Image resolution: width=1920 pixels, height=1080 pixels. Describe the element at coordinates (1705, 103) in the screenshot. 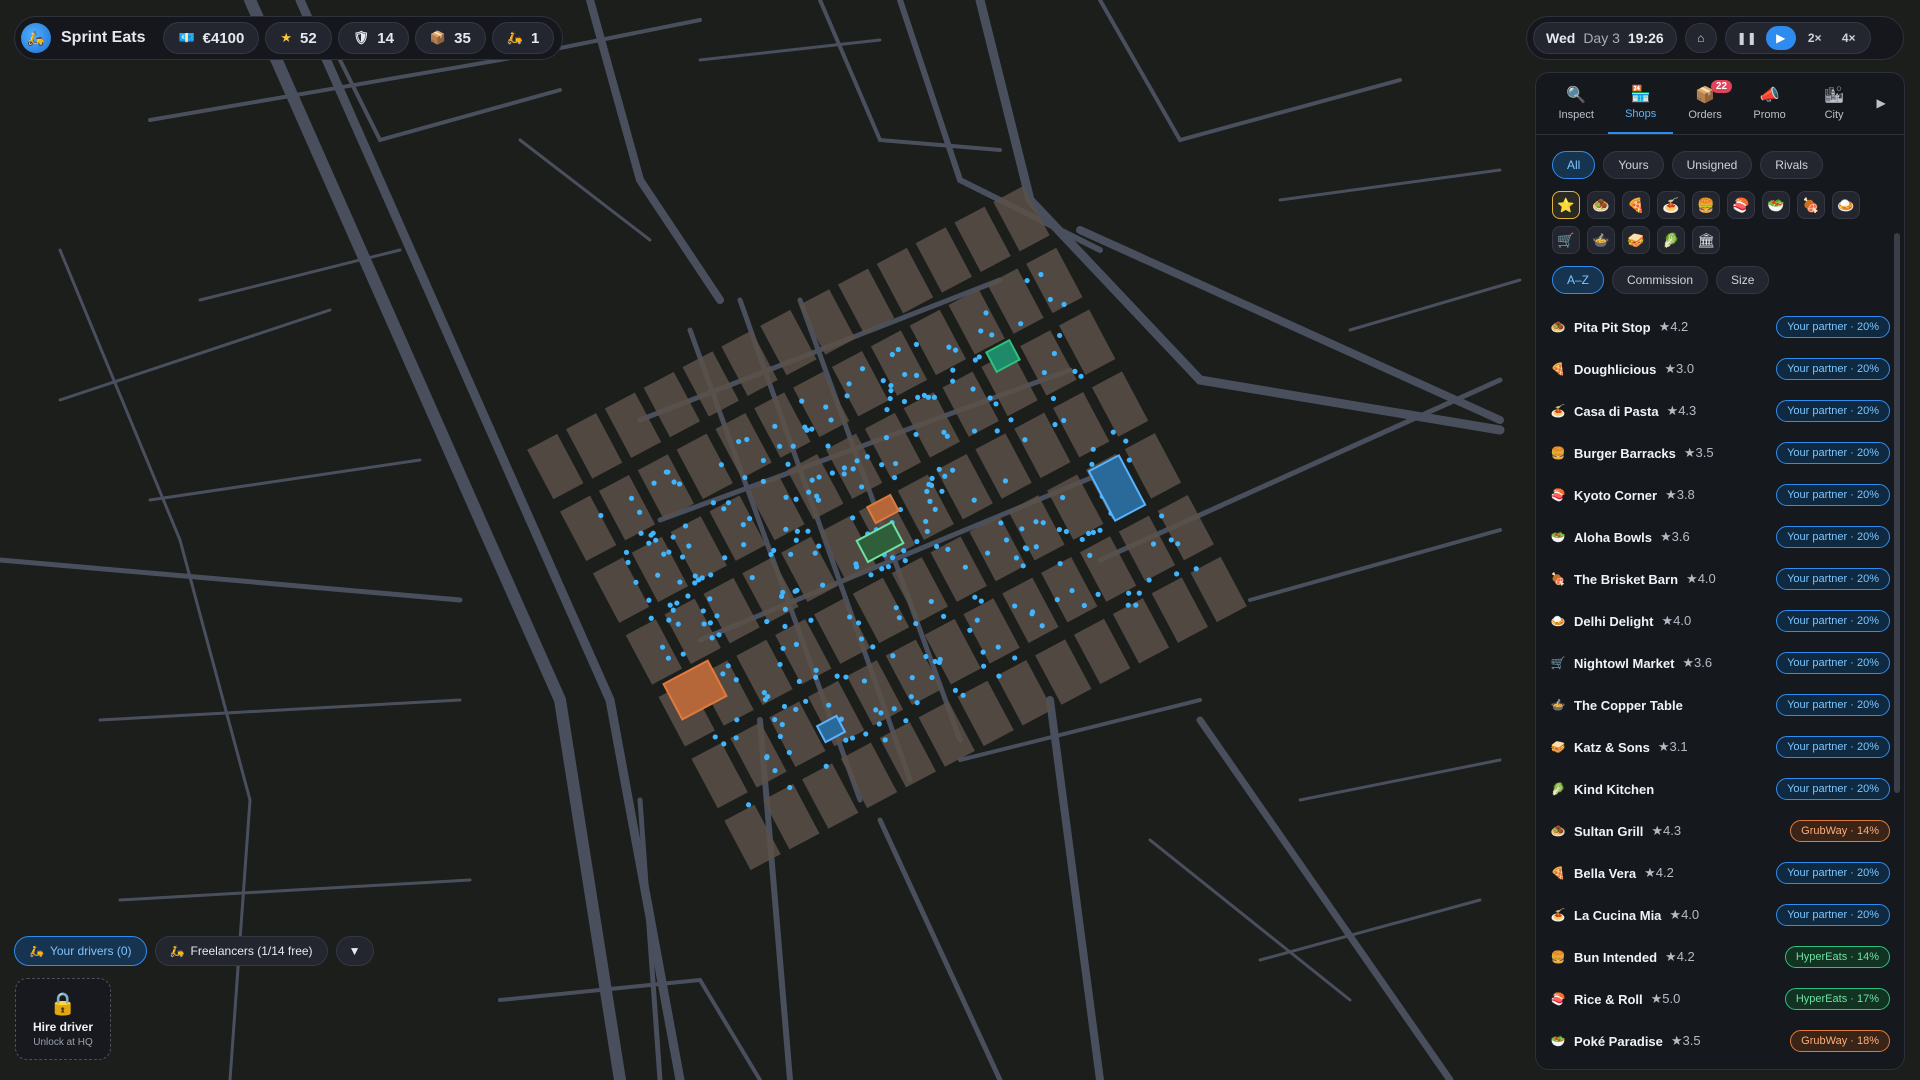

I see `tab-orders: 📦 Orders 22` at that location.